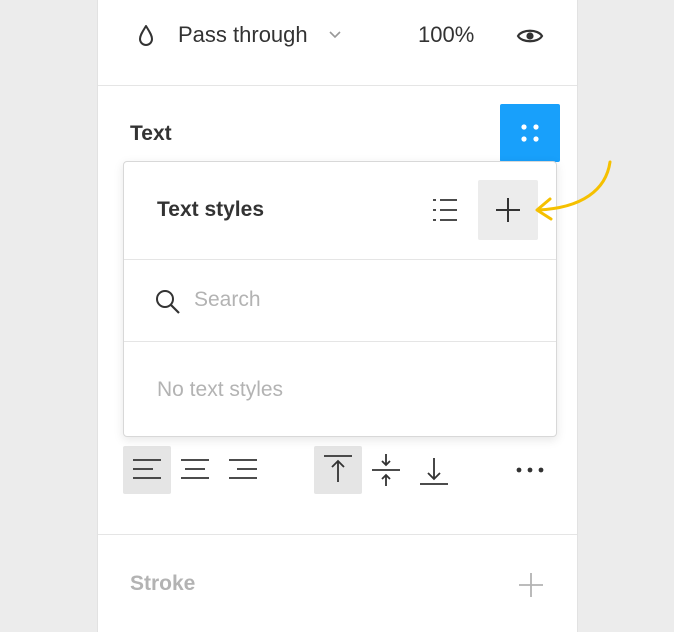 This screenshot has height=632, width=674. I want to click on create-style-button, so click(508, 210).